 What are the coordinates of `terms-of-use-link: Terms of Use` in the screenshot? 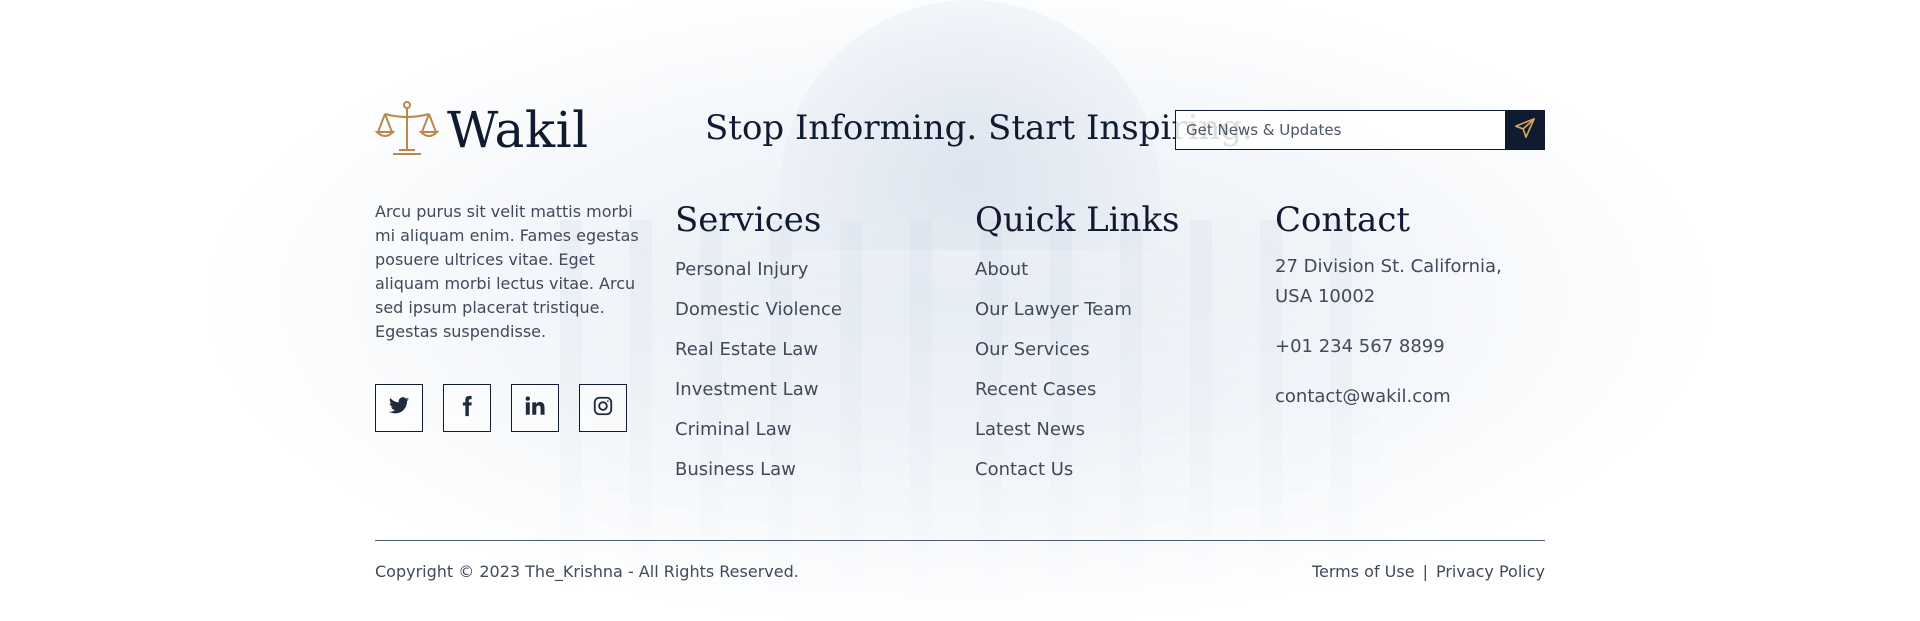 It's located at (1363, 571).